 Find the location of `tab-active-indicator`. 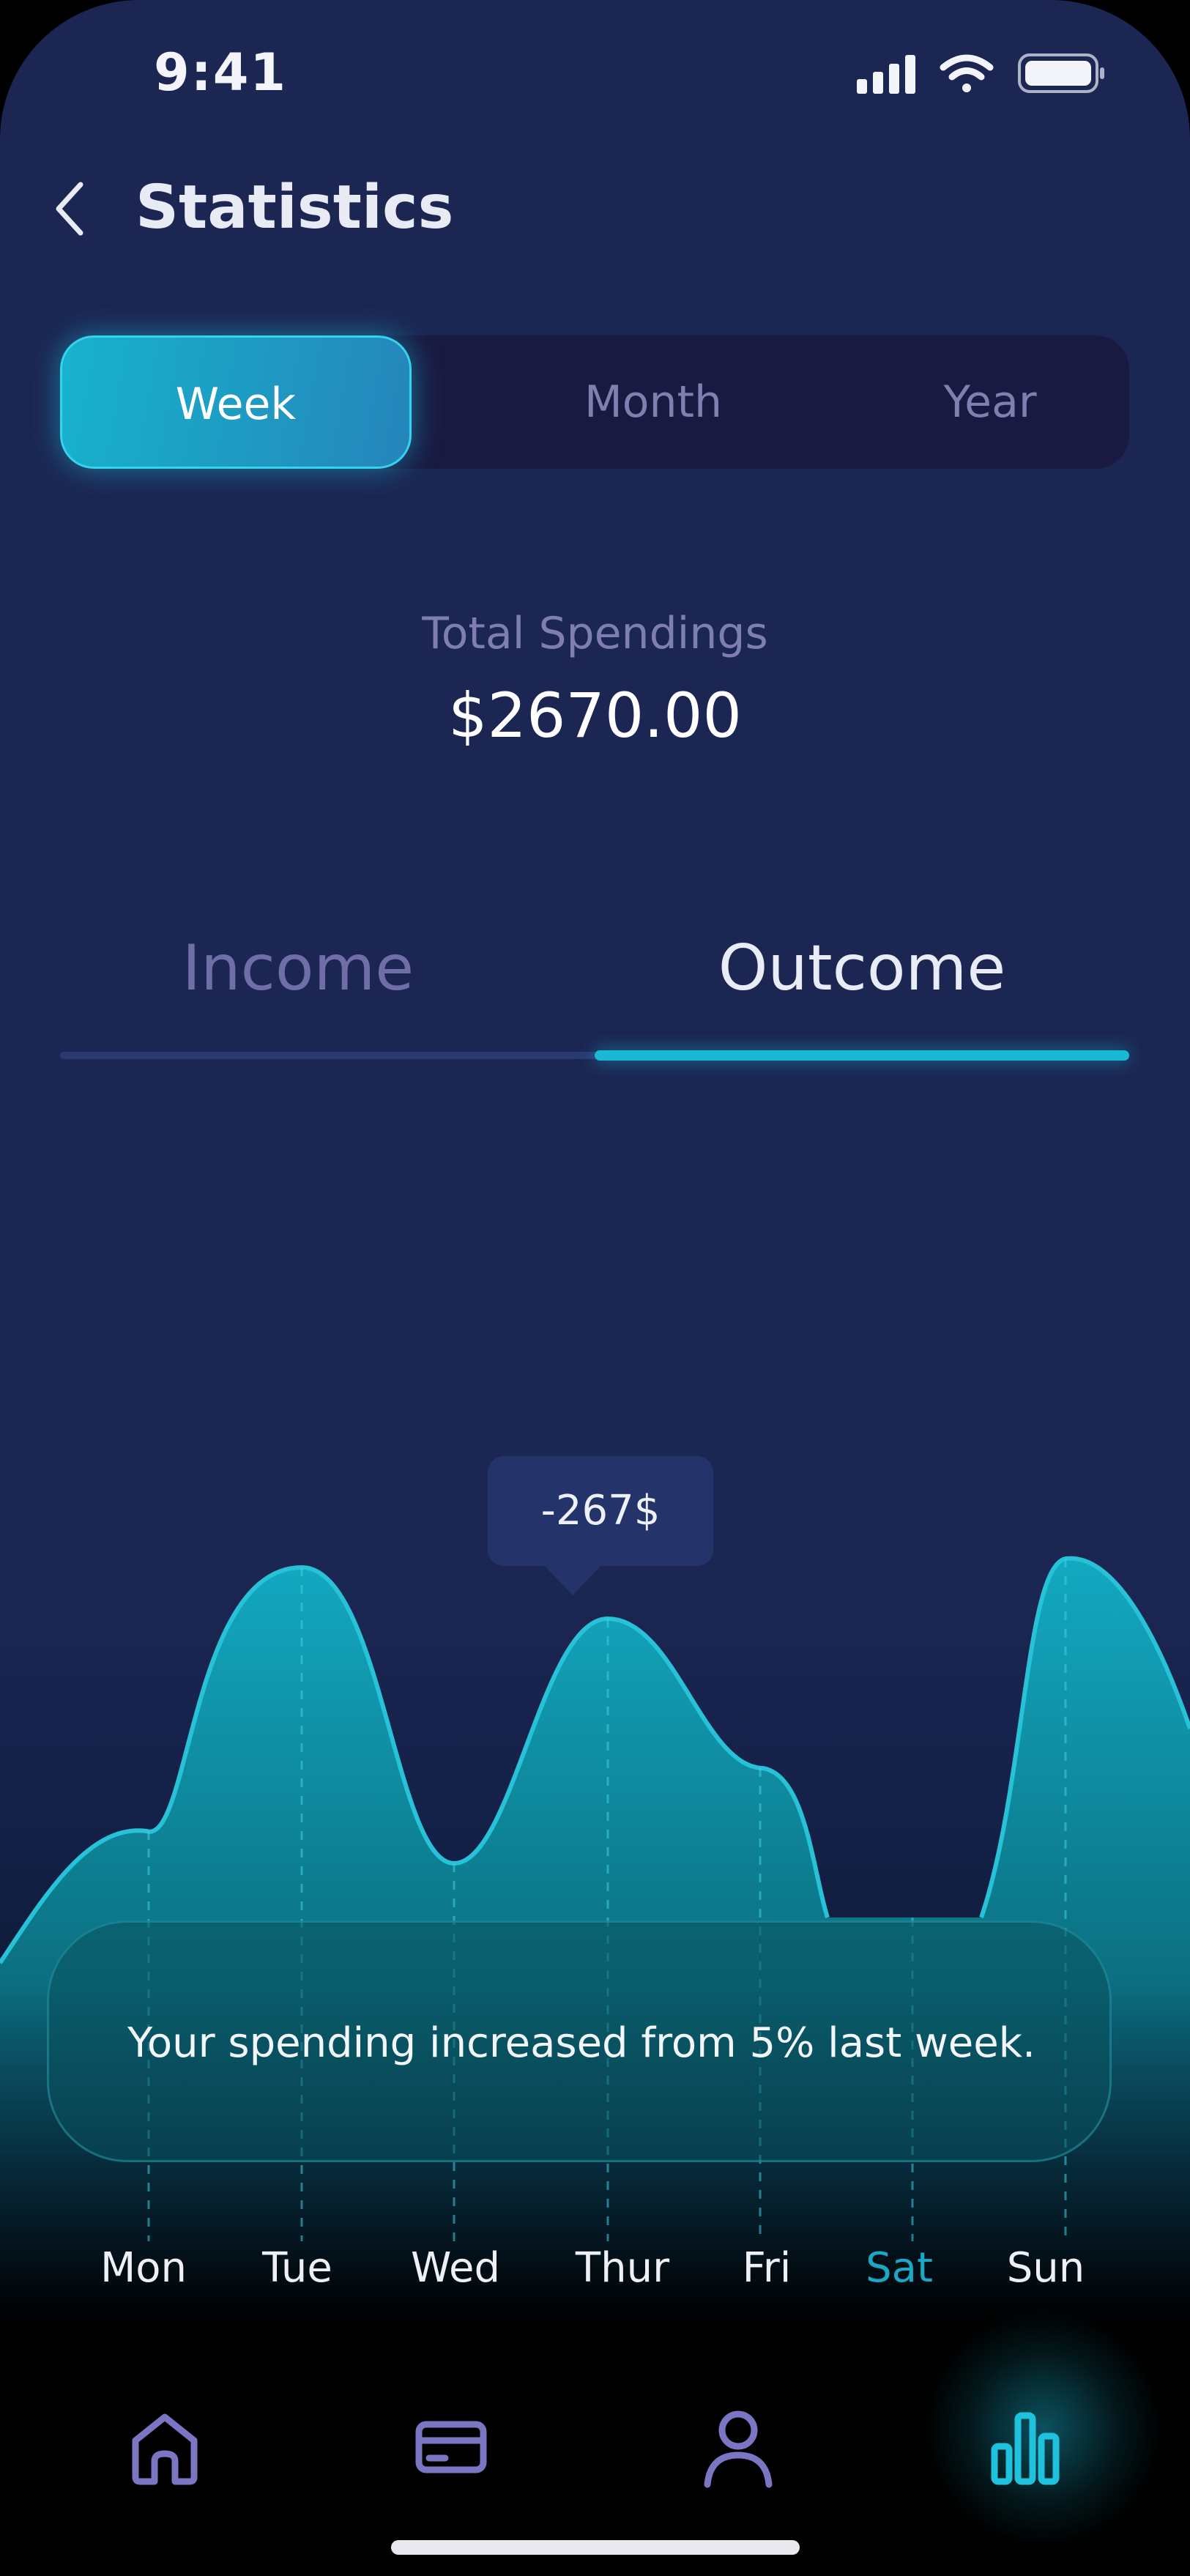

tab-active-indicator is located at coordinates (862, 1055).